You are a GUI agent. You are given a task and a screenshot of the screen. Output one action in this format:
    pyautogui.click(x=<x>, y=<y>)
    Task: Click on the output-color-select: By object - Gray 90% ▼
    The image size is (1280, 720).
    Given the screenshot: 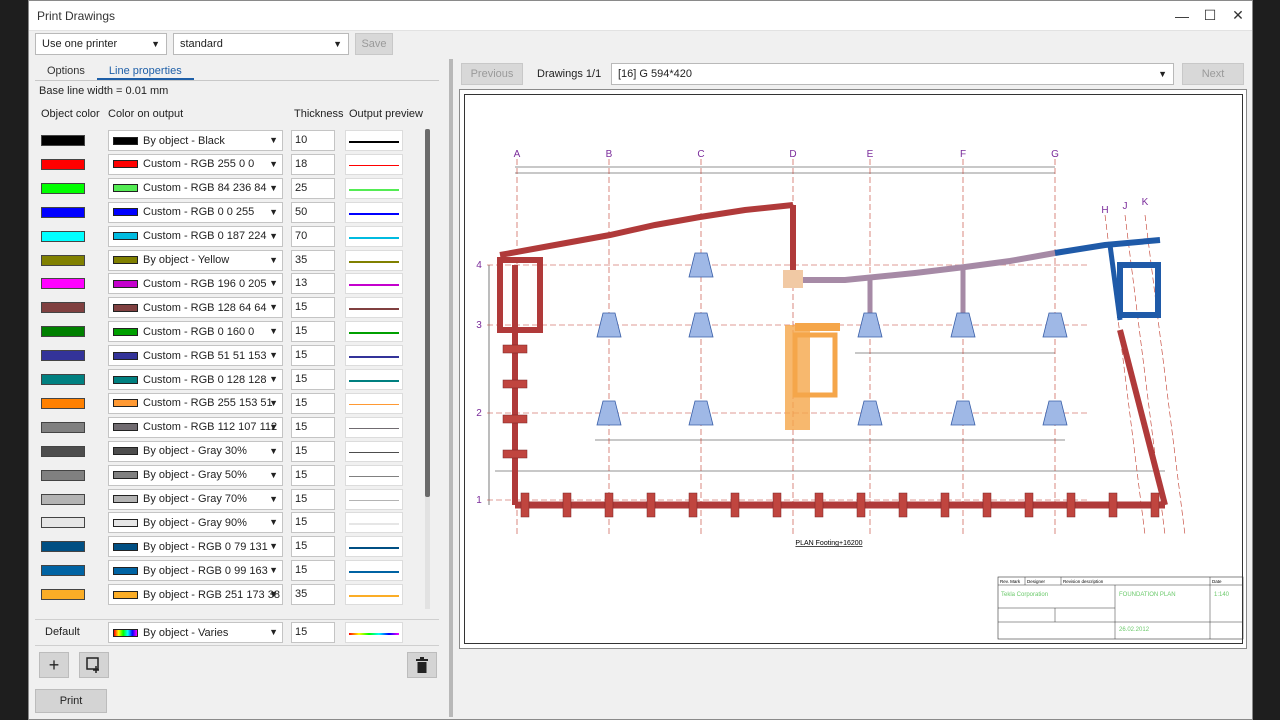 What is the action you would take?
    pyautogui.click(x=195, y=523)
    